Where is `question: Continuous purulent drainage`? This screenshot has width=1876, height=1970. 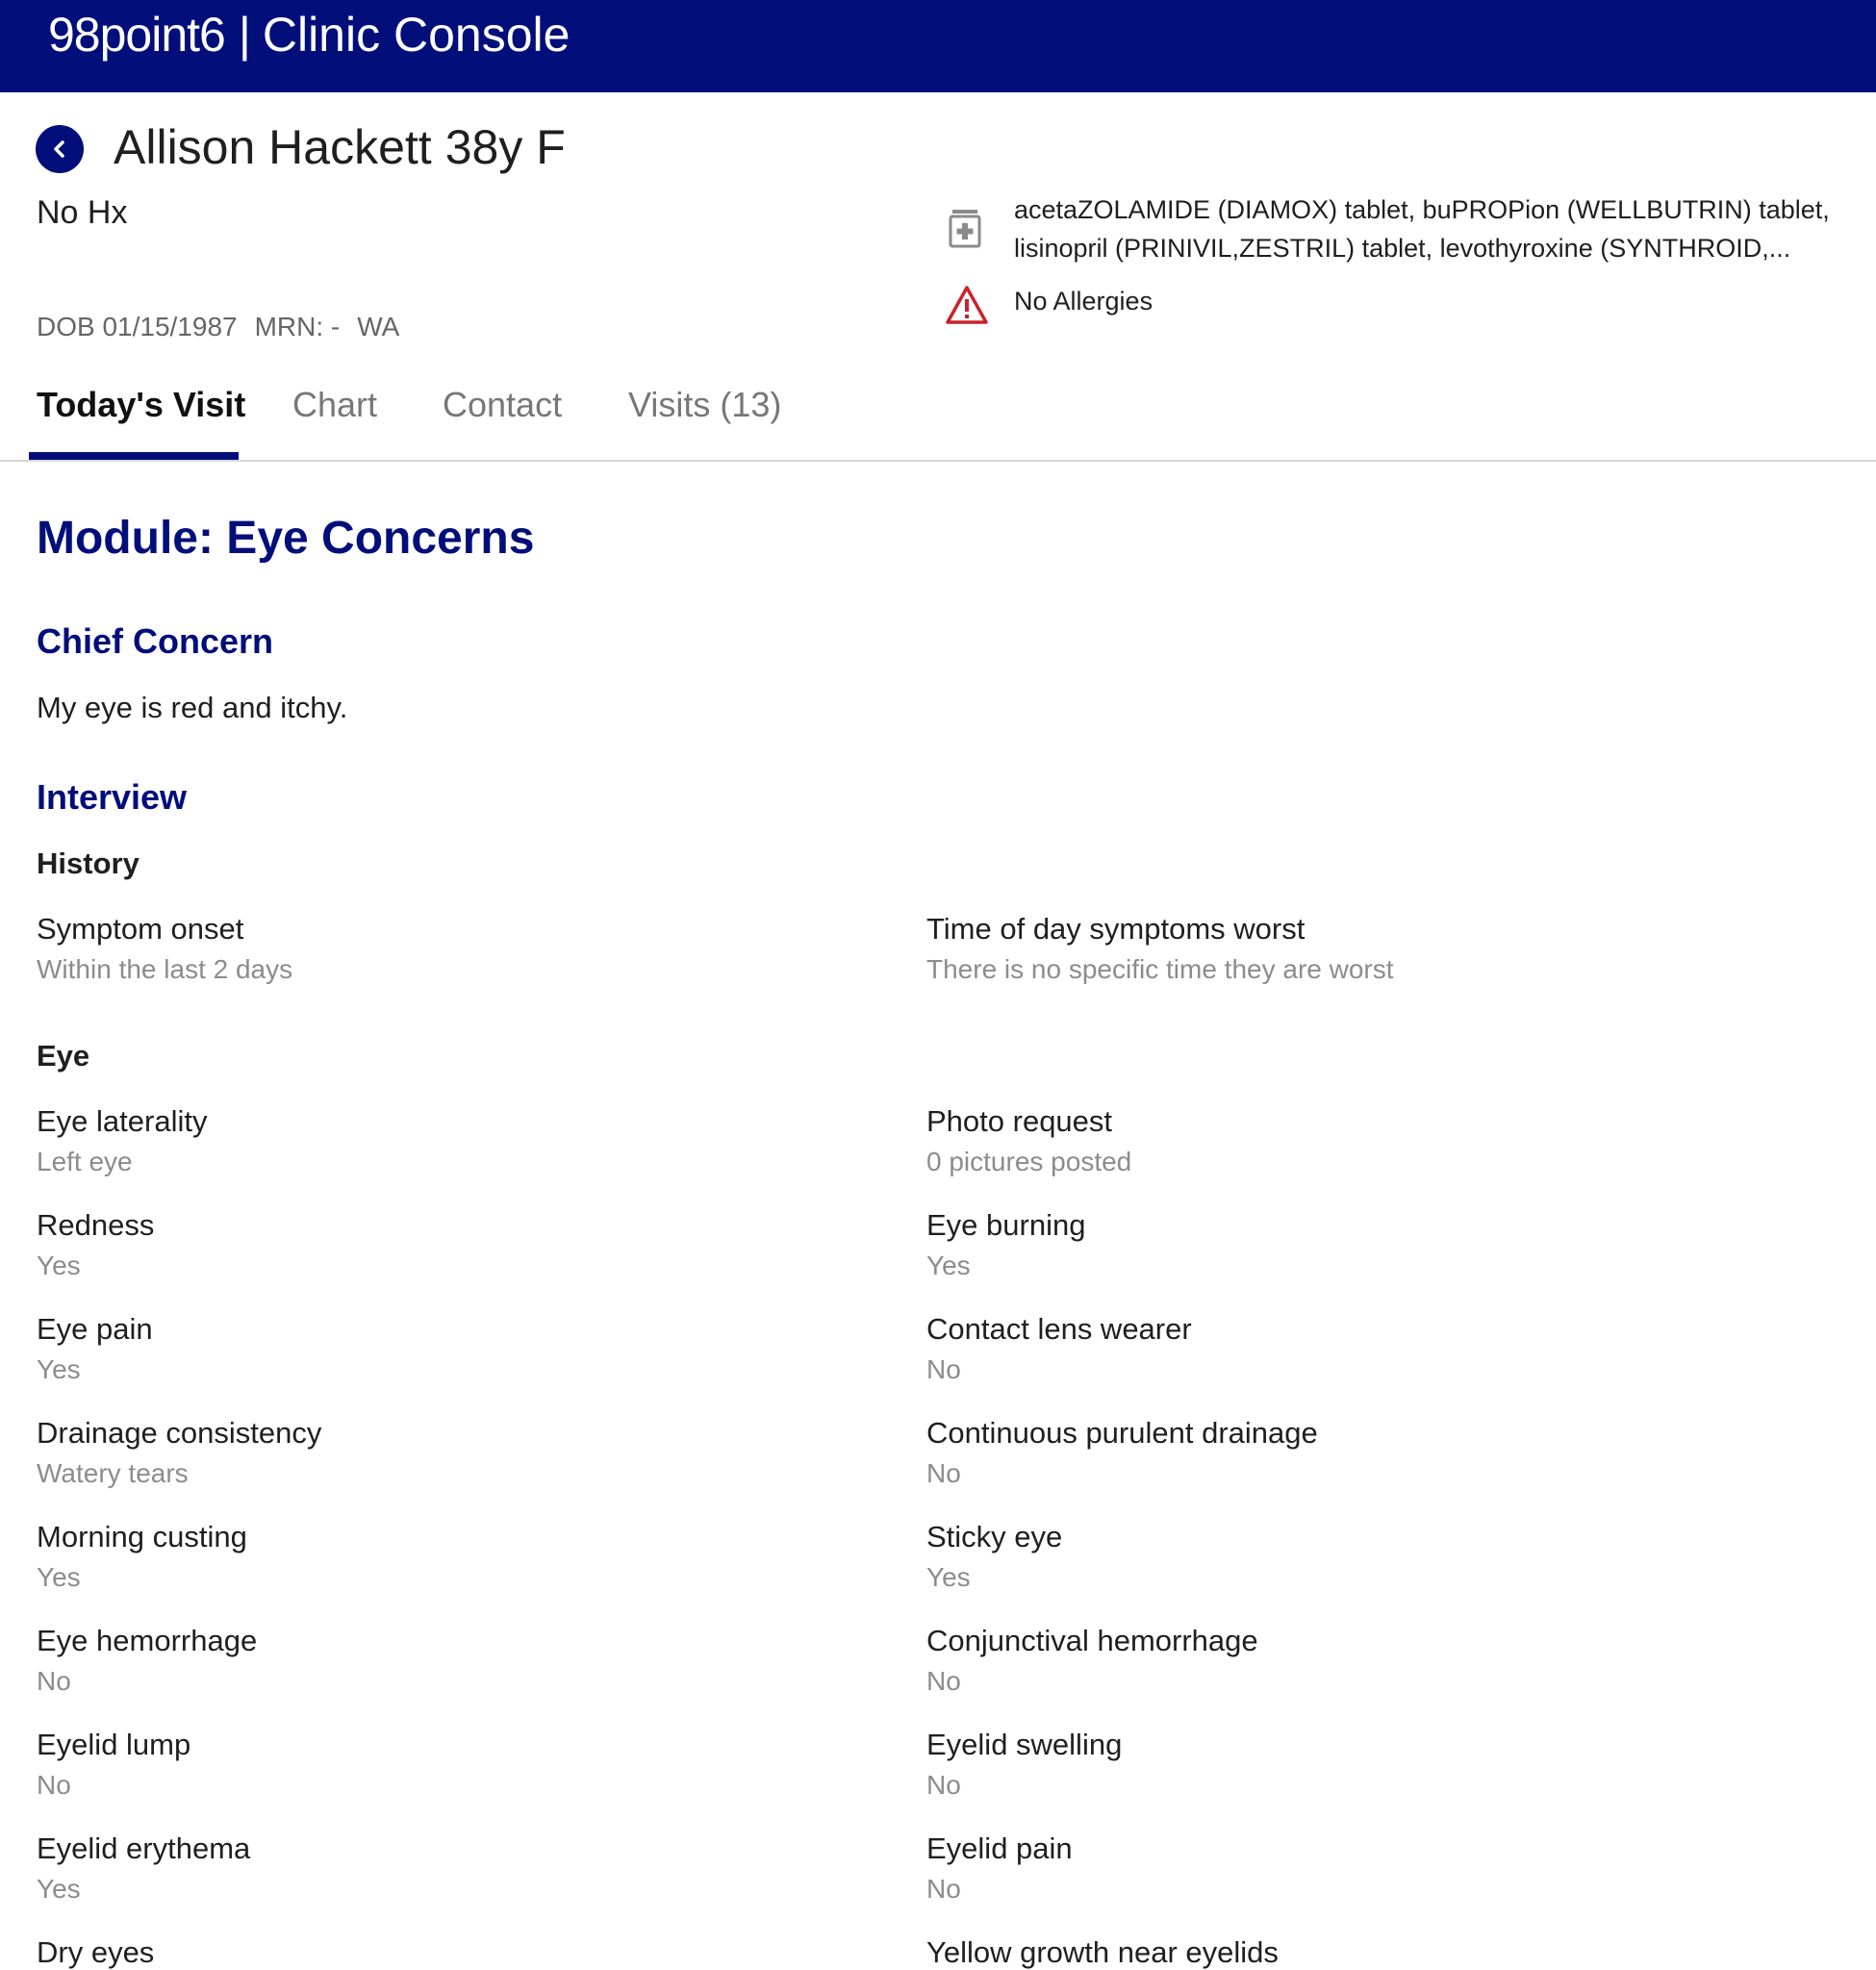
question: Continuous purulent drainage is located at coordinates (1122, 1433).